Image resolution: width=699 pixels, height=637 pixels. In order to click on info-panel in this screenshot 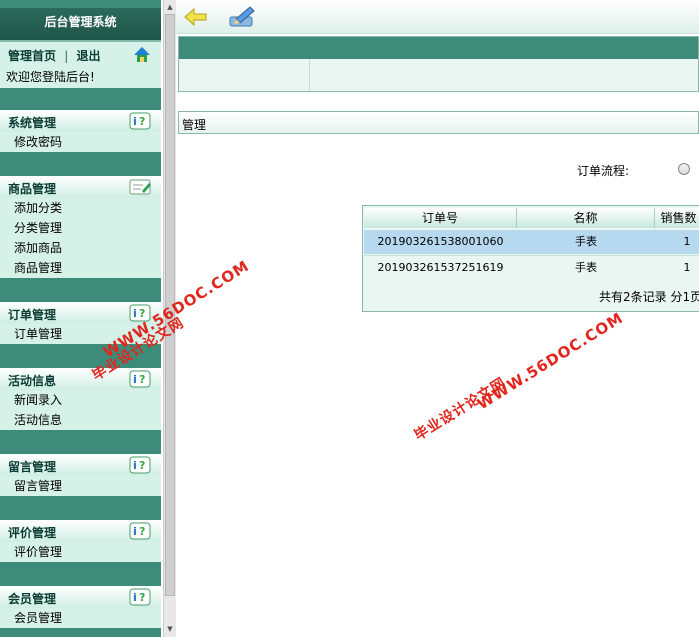, I will do `click(438, 64)`.